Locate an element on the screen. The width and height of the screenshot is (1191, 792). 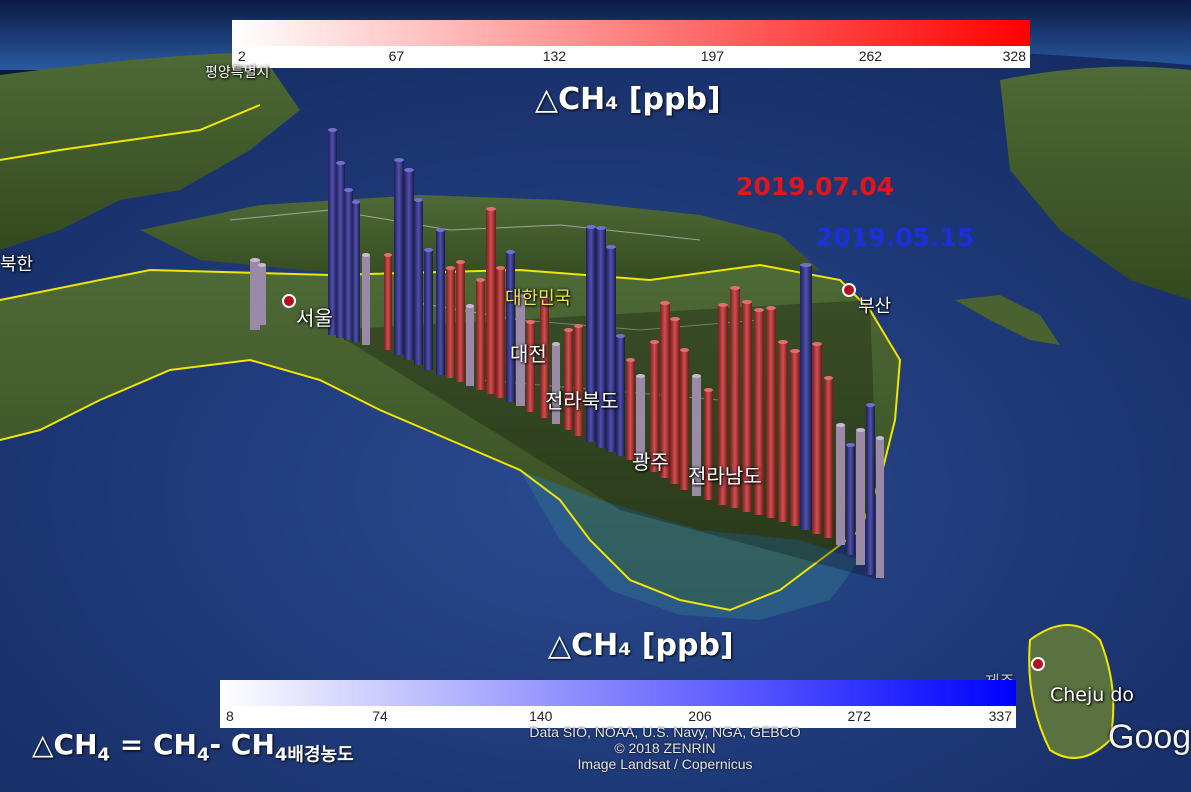
google-logo: Goog is located at coordinates (1149, 737).